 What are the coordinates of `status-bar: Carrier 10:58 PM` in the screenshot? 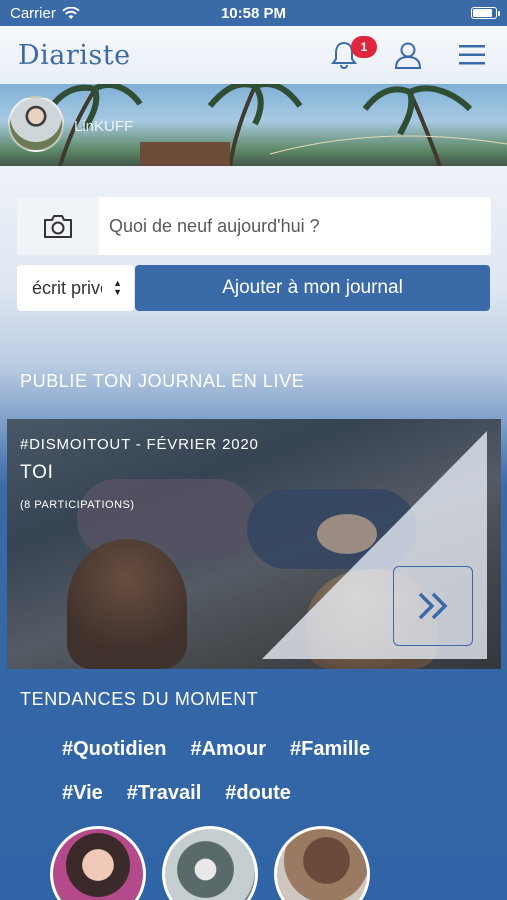 It's located at (253, 13).